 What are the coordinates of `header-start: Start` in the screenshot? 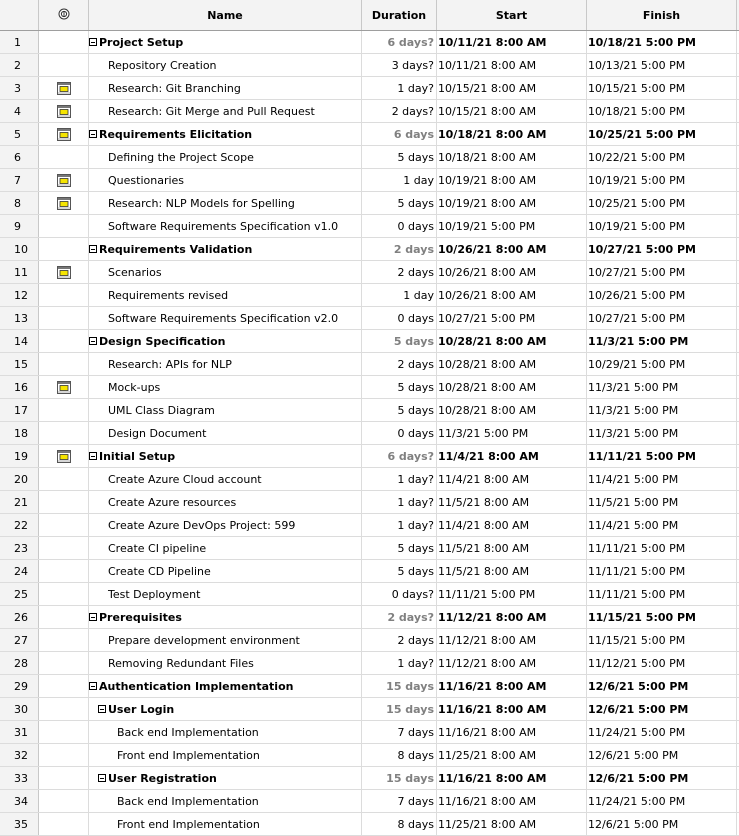 It's located at (512, 15).